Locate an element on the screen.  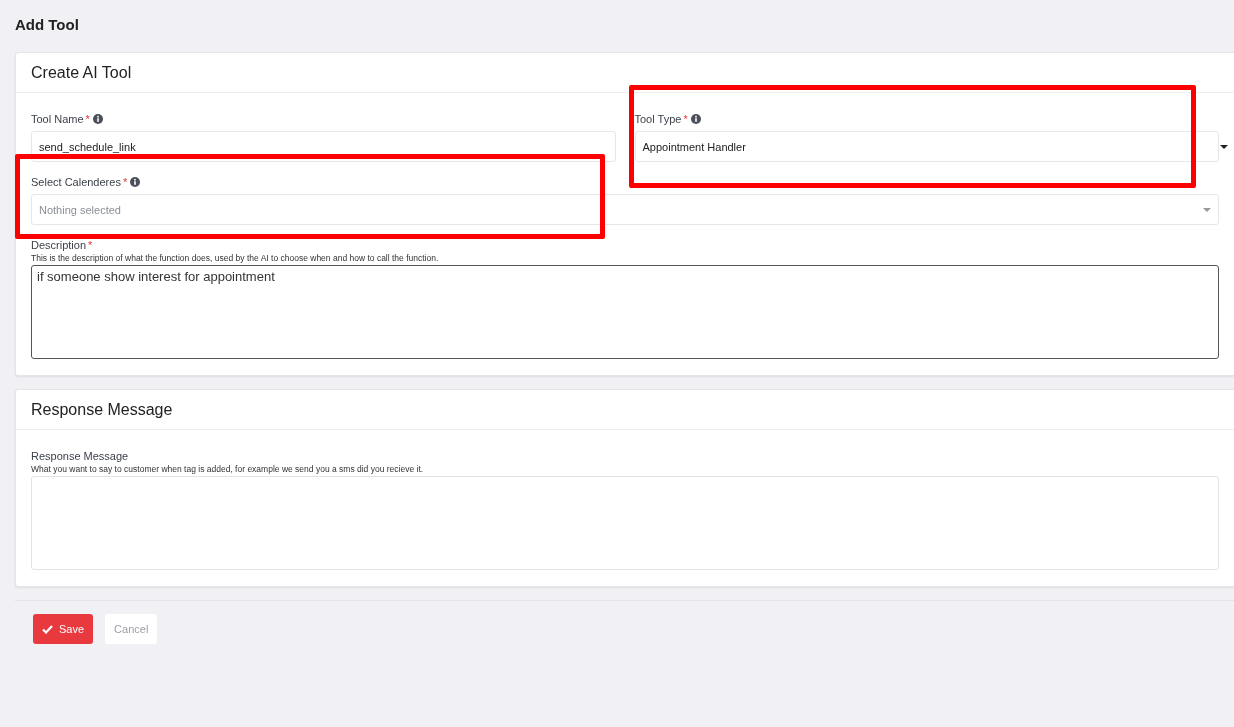
help-text: This is the description of what the function does, used by the AI to choose when and how to call the function. is located at coordinates (235, 258).